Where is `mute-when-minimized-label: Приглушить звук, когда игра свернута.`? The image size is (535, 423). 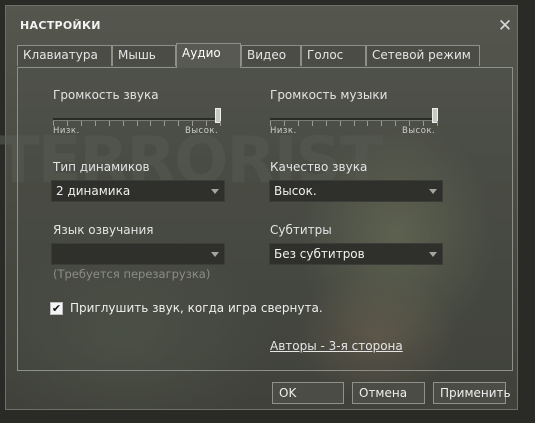
mute-when-minimized-label: Приглушить звук, когда игра свернута. is located at coordinates (196, 308).